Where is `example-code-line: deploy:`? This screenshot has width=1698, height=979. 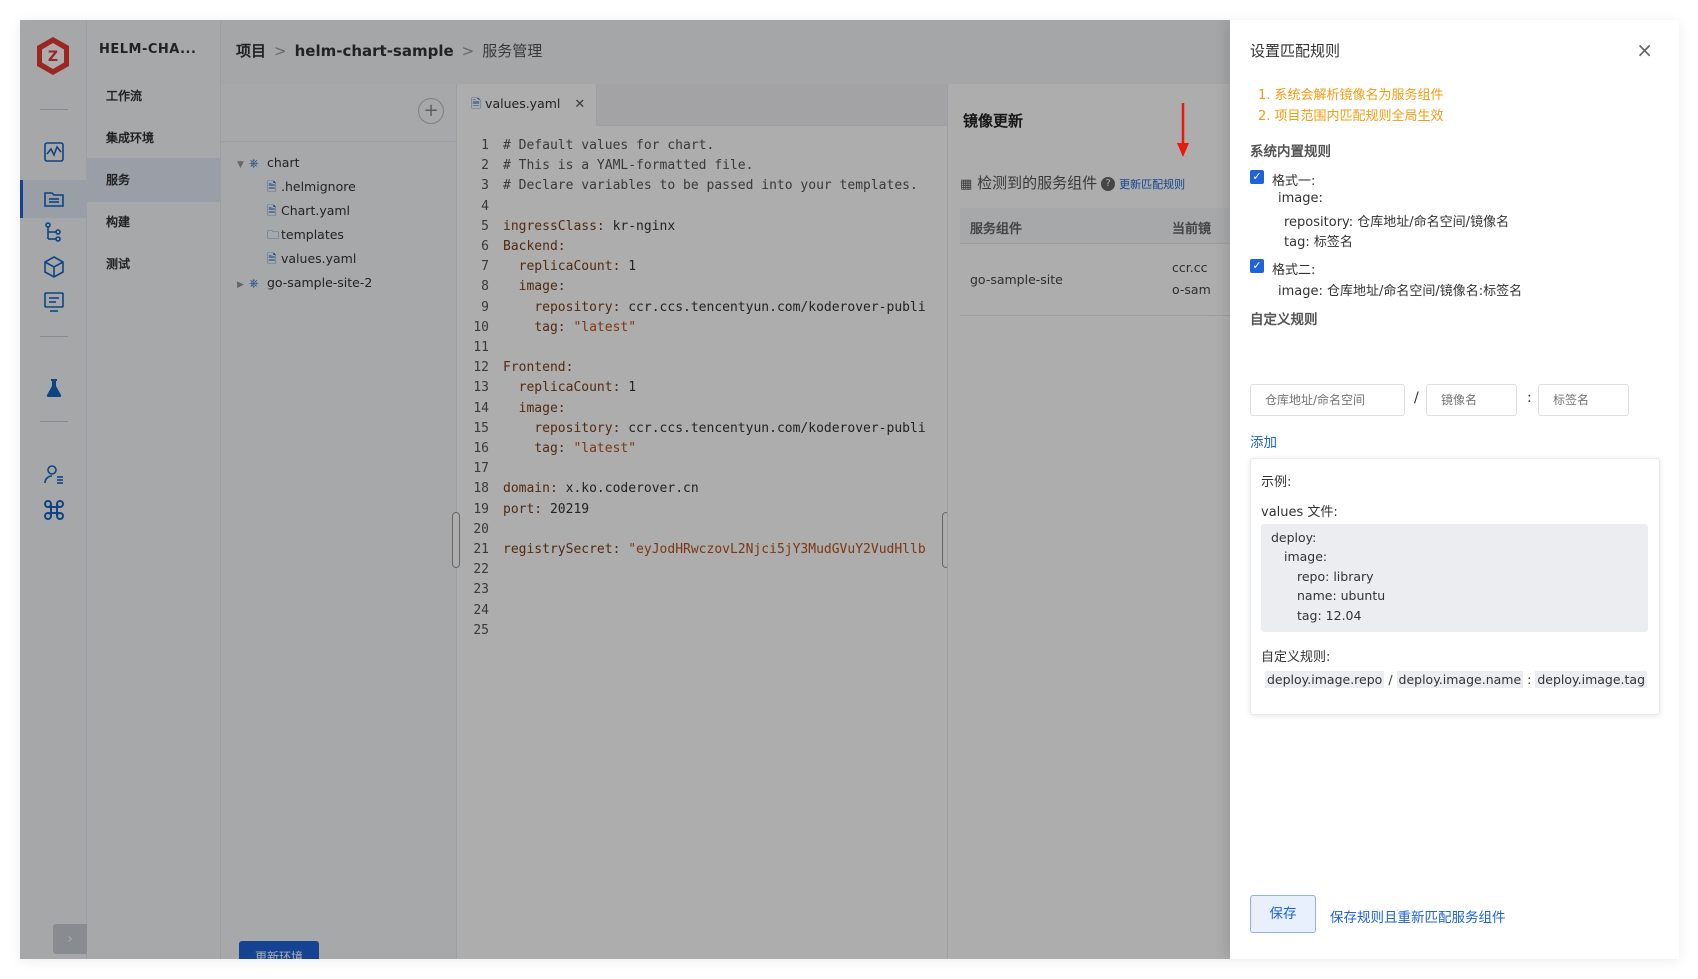
example-code-line: deploy: is located at coordinates (1294, 537).